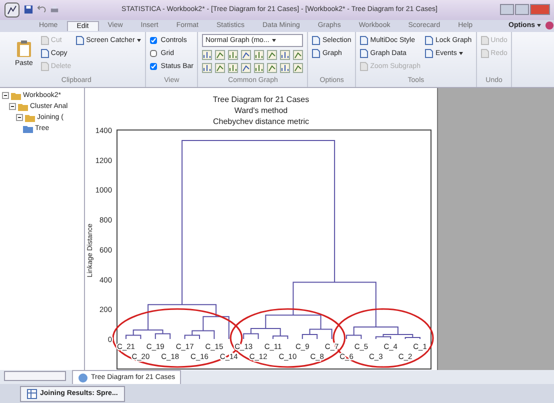 The image size is (554, 403). What do you see at coordinates (540, 10) in the screenshot?
I see `close-button` at bounding box center [540, 10].